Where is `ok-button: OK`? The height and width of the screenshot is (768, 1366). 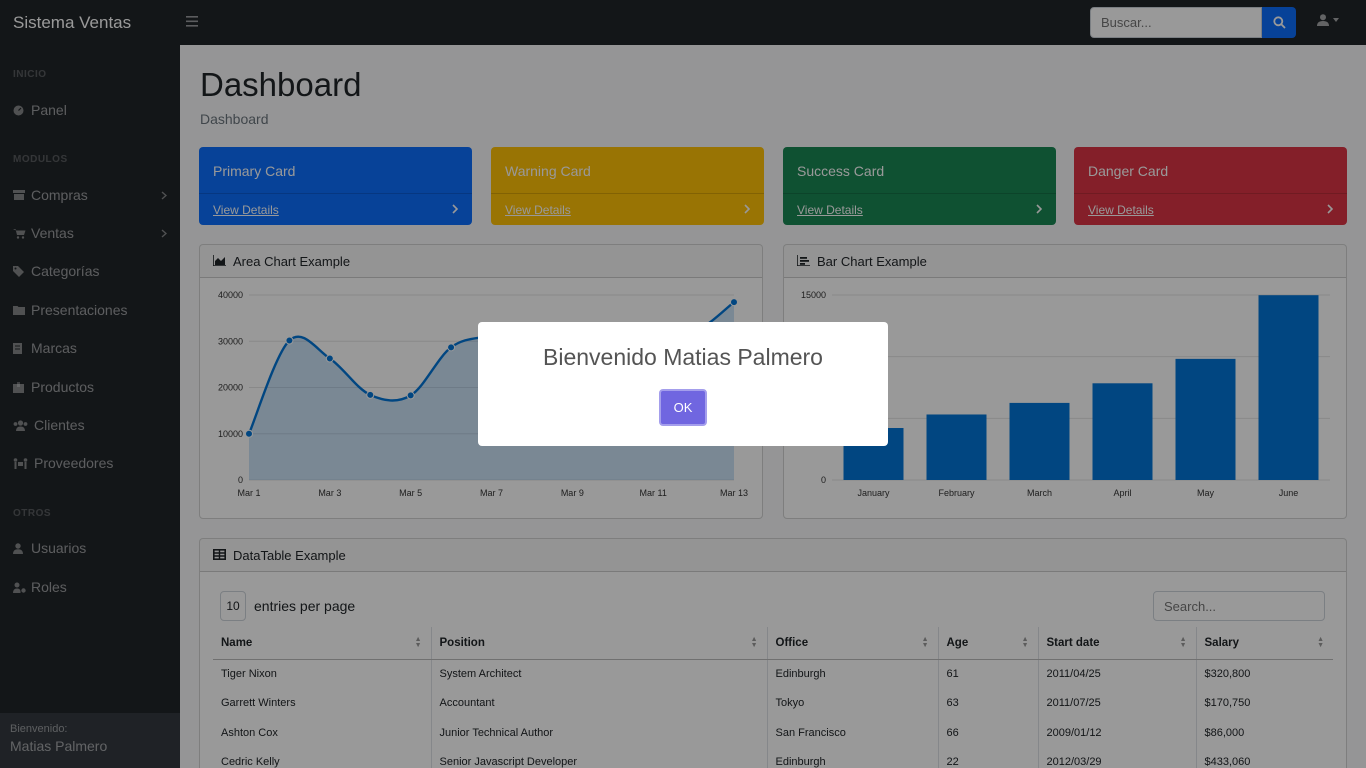 ok-button: OK is located at coordinates (683, 407).